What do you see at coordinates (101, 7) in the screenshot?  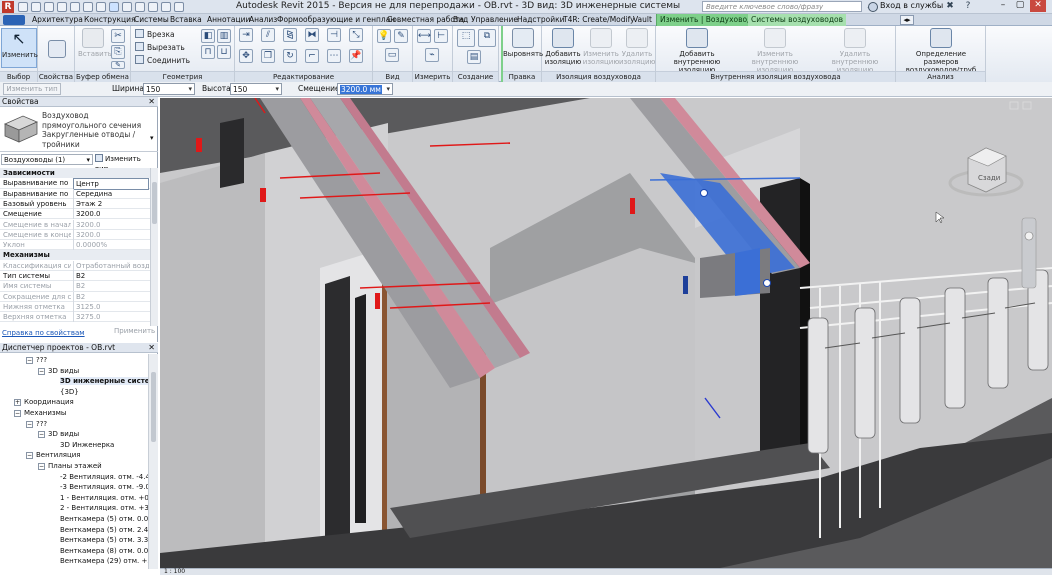 I see `dimension-icon` at bounding box center [101, 7].